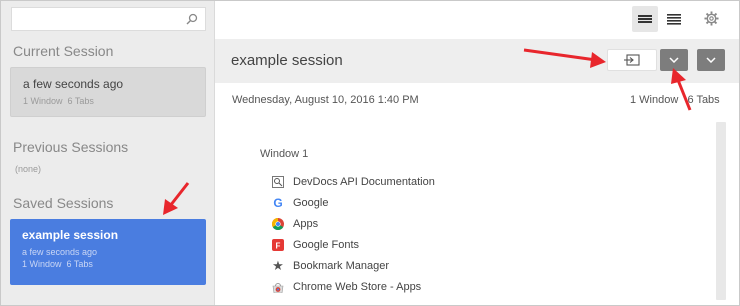 This screenshot has height=306, width=740. Describe the element at coordinates (80, 101) in the screenshot. I see `current-session-tabs: 6 Tabs` at that location.